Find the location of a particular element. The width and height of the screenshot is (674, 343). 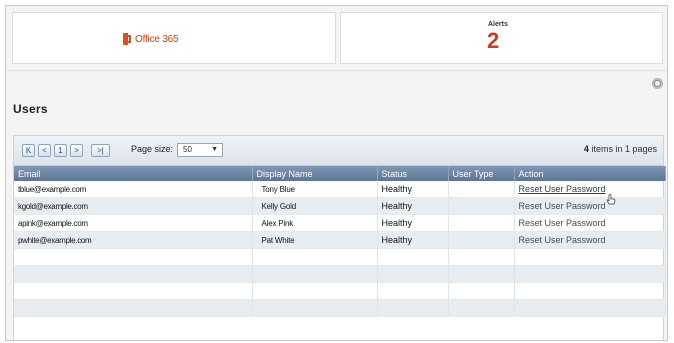

chevron-left-icon: < is located at coordinates (44, 150).